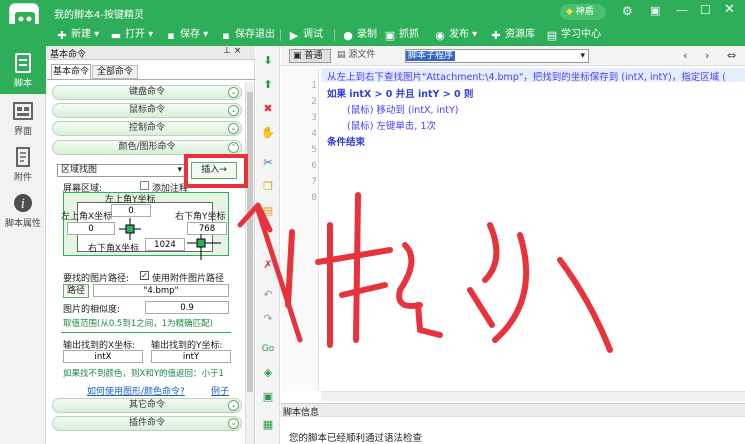  Describe the element at coordinates (300, 229) in the screenshot. I see `line-gutter: 1 2 3 4 5 6 7 8` at that location.